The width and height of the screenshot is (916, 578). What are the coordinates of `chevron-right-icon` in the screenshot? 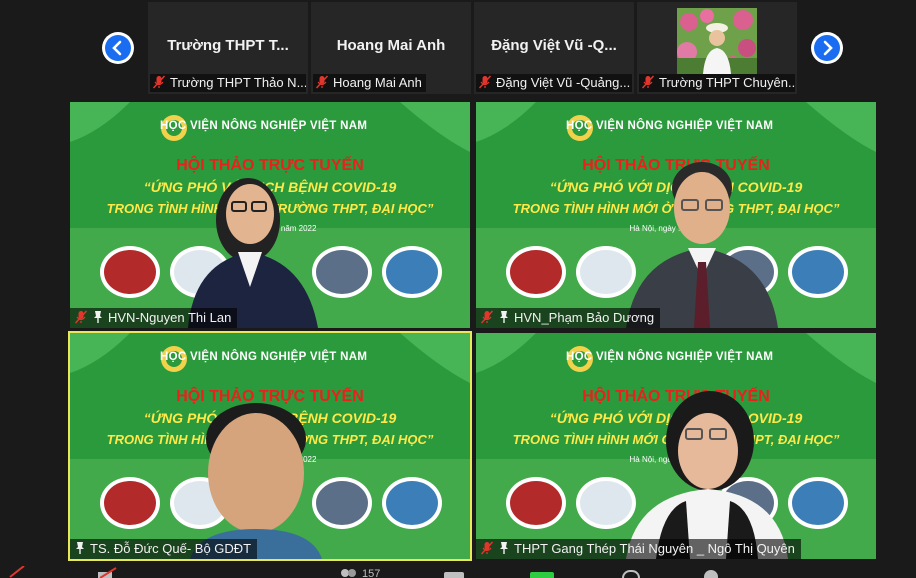 It's located at (828, 48).